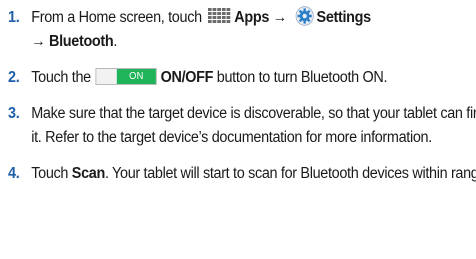  I want to click on step-text: Touch the, so click(61, 77).